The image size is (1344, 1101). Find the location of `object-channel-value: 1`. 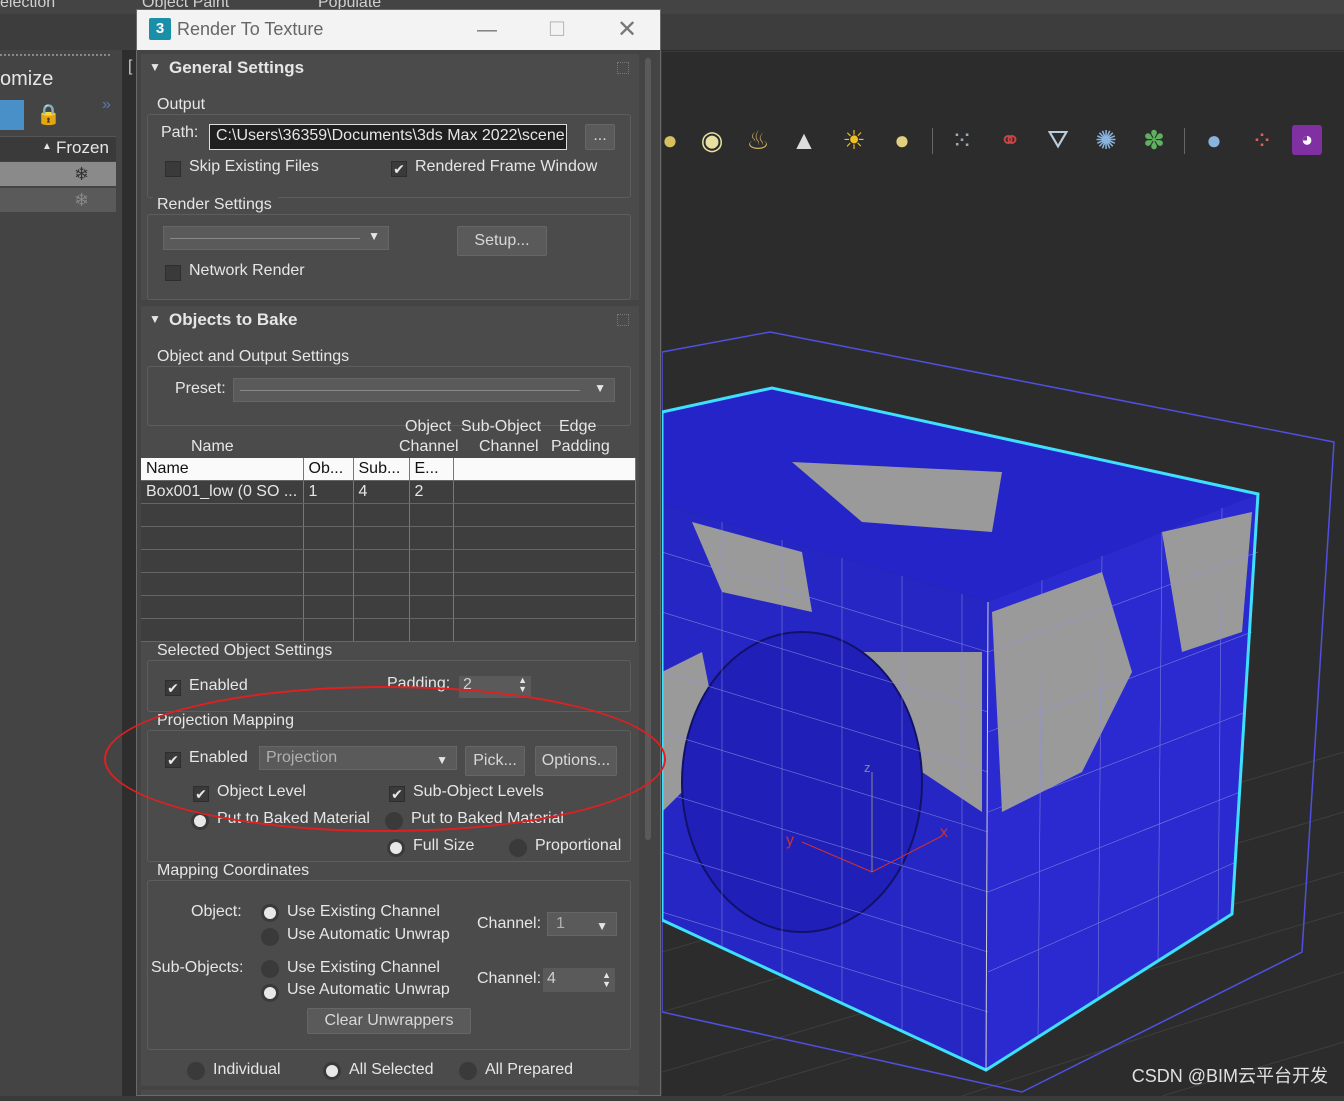

object-channel-value: 1 is located at coordinates (560, 923).